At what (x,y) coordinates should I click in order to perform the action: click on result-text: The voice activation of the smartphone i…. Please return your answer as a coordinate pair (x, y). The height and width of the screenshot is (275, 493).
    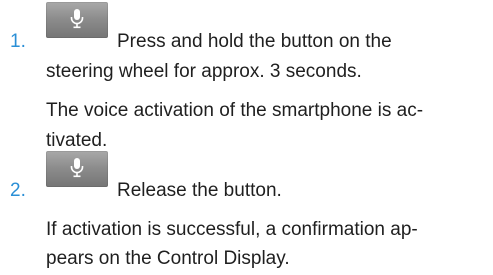
    Looking at the image, I should click on (235, 110).